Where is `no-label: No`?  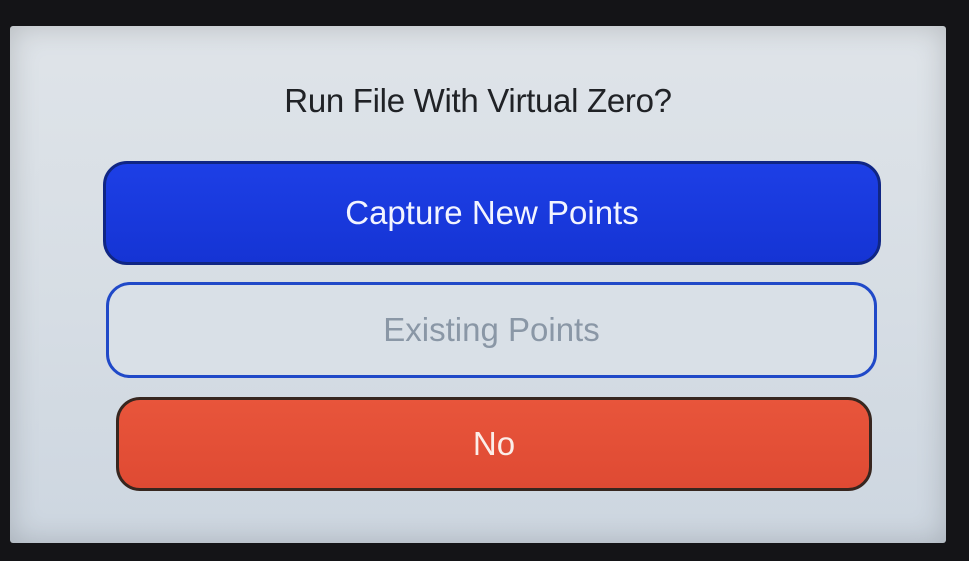
no-label: No is located at coordinates (494, 443).